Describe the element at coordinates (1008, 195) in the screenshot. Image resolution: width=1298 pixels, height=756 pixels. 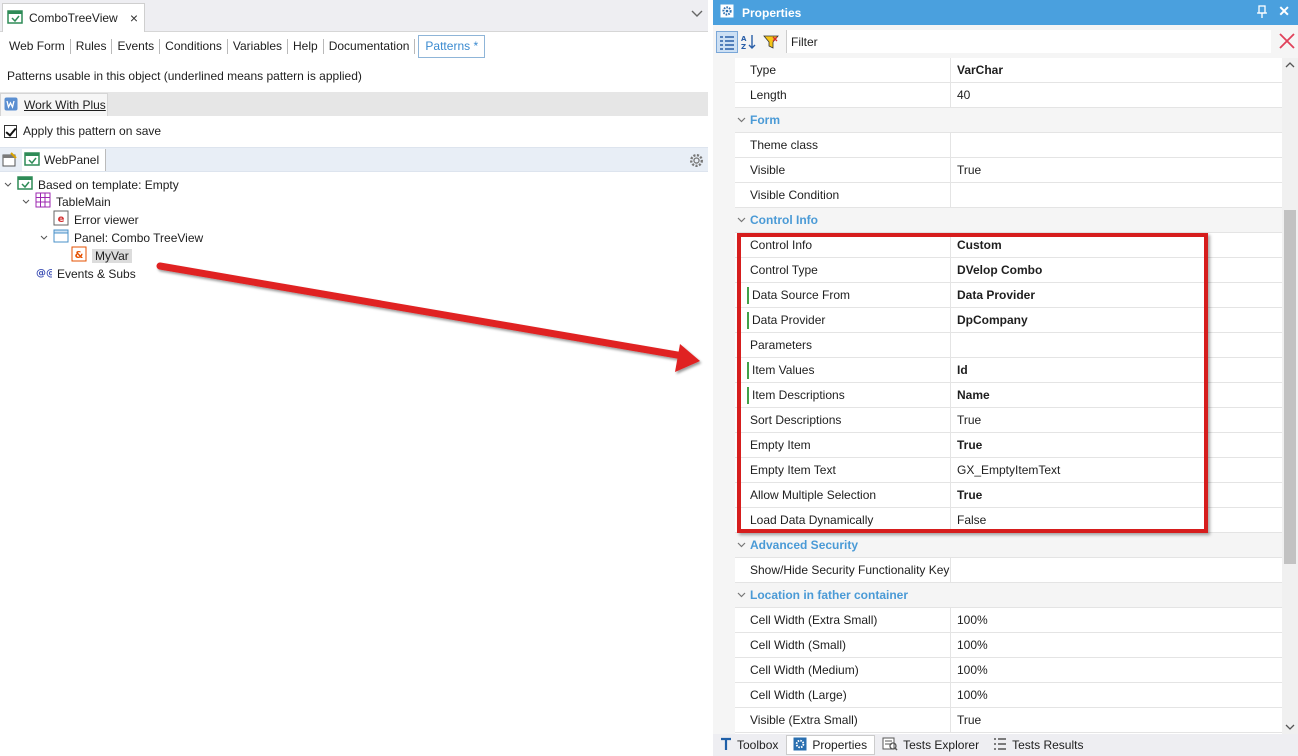
I see `property-row: Visible Condition` at that location.